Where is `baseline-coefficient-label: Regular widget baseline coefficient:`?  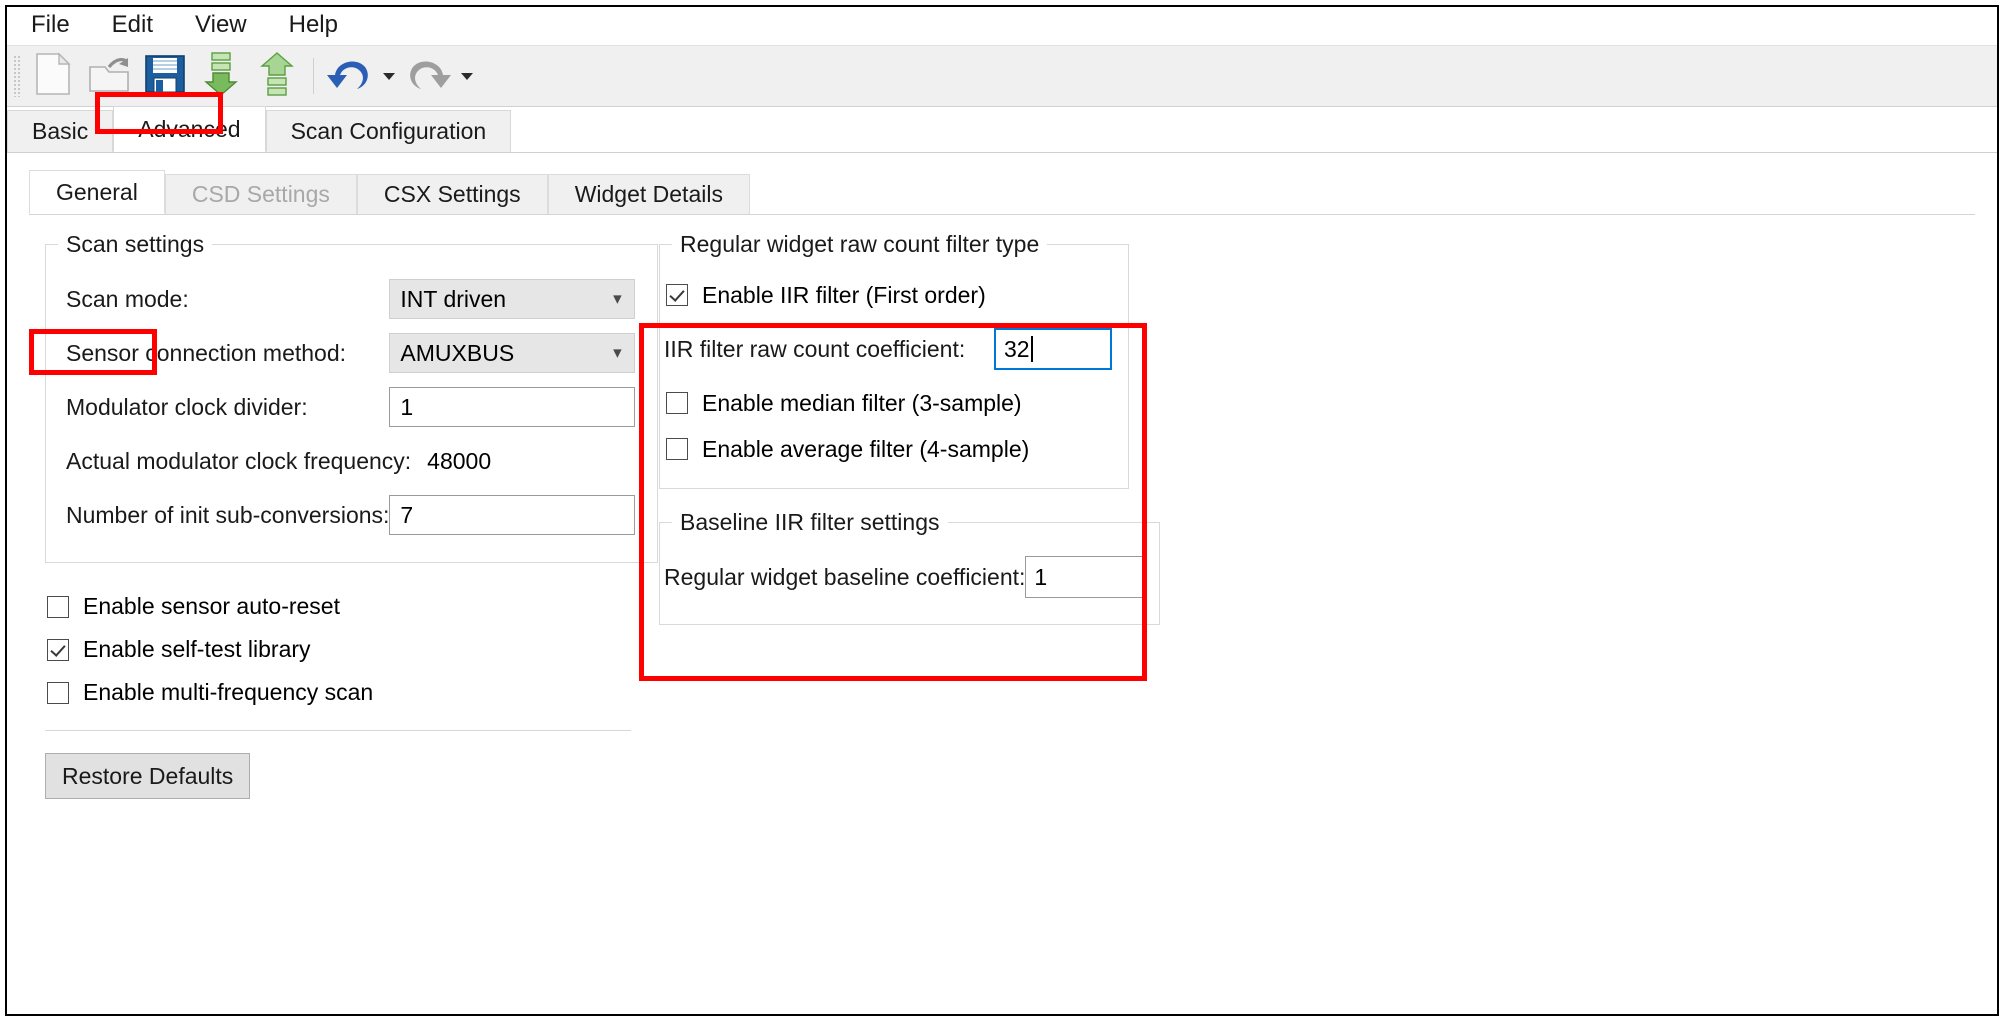 baseline-coefficient-label: Regular widget baseline coefficient: is located at coordinates (845, 576).